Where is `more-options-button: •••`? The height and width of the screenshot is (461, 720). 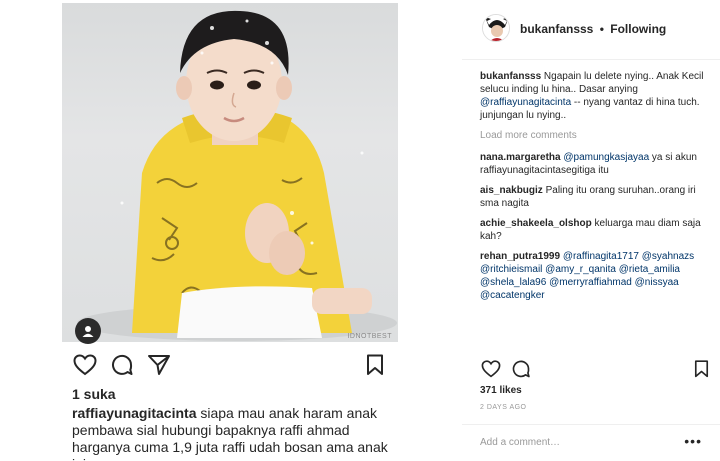
more-options-button: ••• is located at coordinates (693, 441).